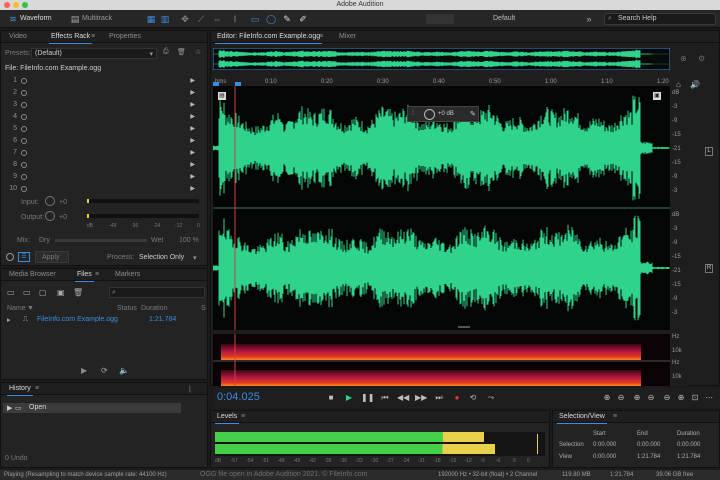 This screenshot has width=720, height=480. Describe the element at coordinates (491, 398) in the screenshot. I see `skip-selection-button: ⤳` at that location.